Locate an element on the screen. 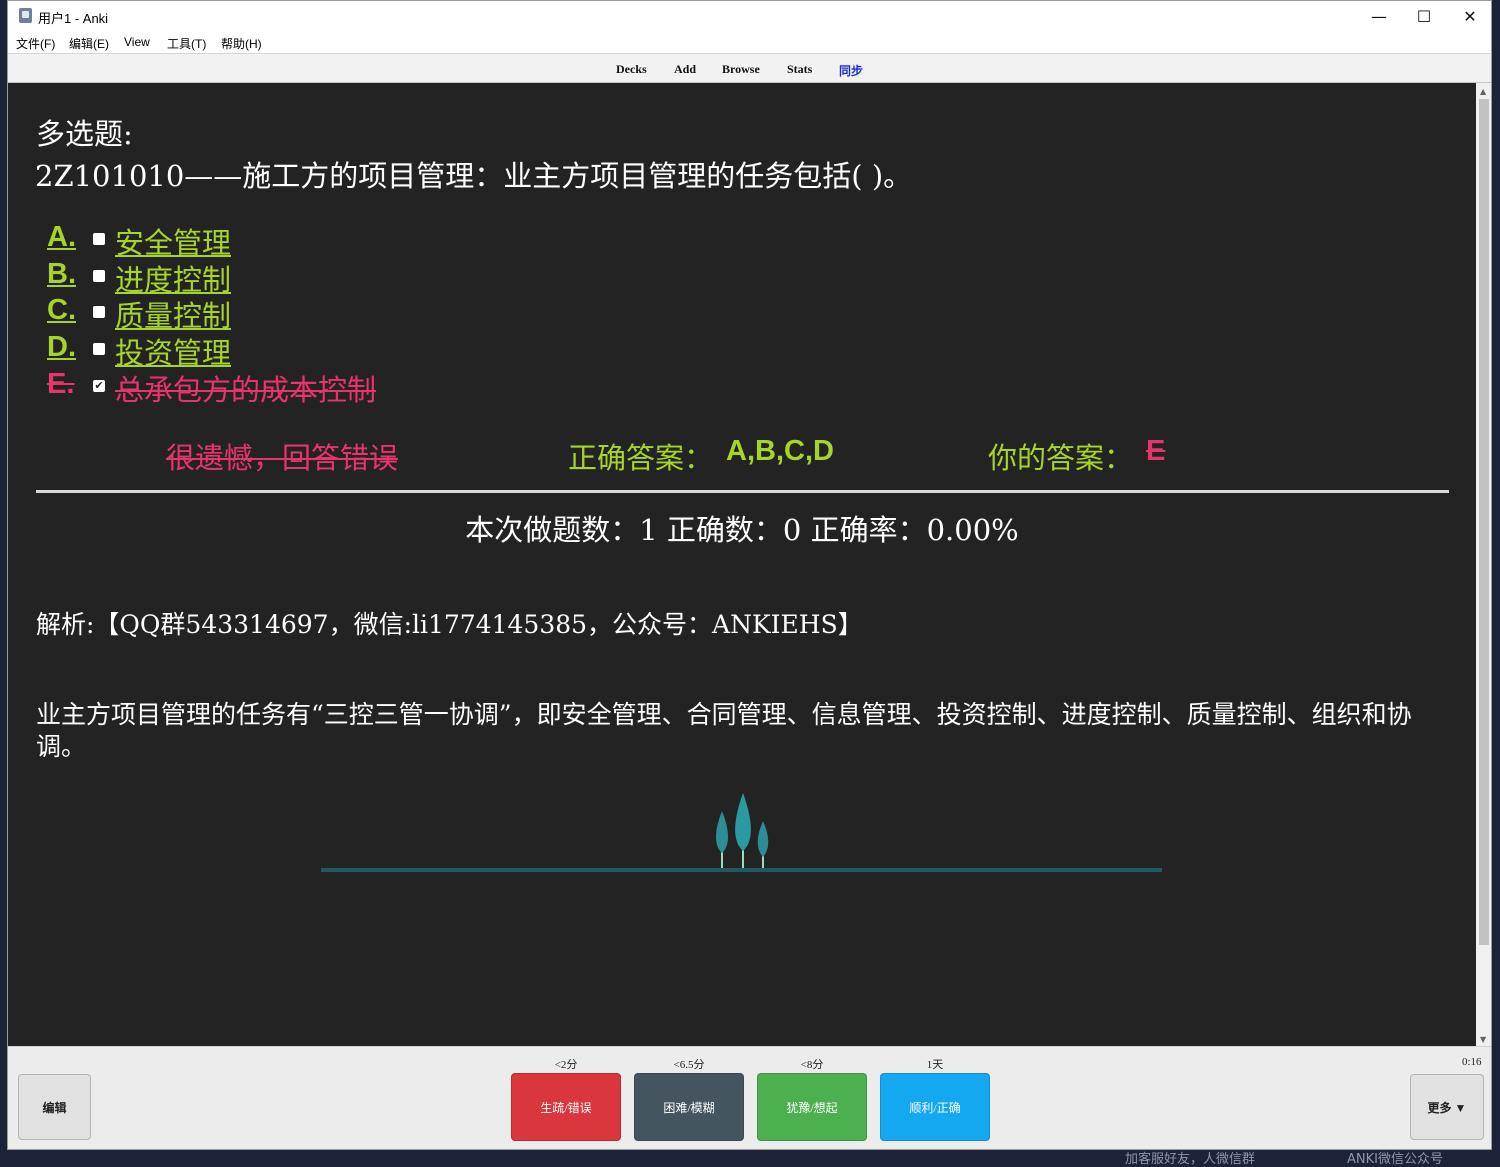 The height and width of the screenshot is (1167, 1500). main-toolbar: Decks Add Browse Stats 同步 is located at coordinates (749, 68).